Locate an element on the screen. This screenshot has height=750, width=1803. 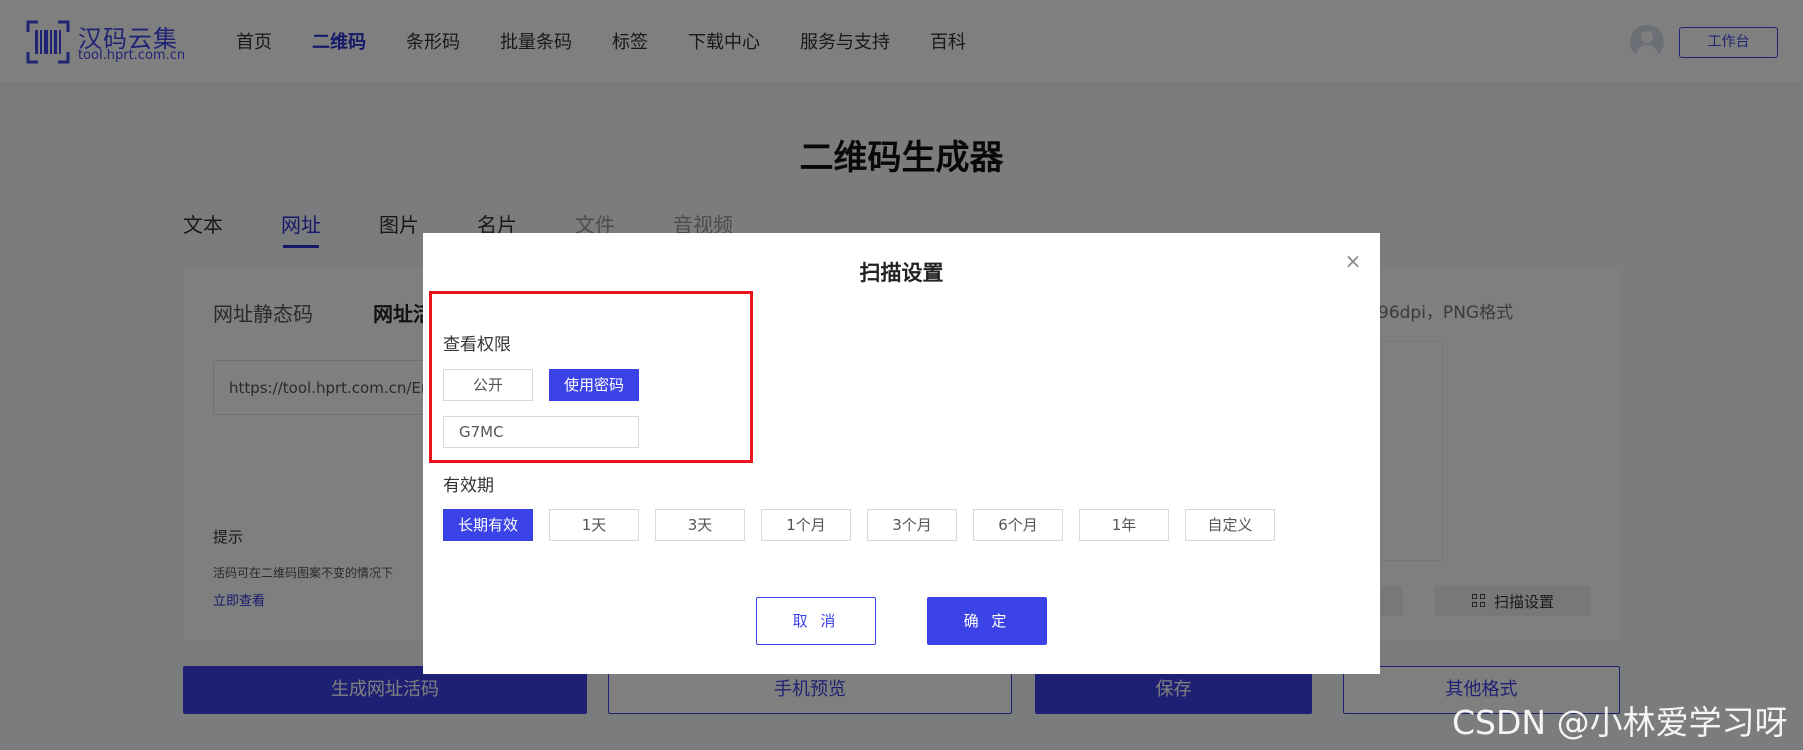
csdn-watermark: CSDN @小林爱学习呀 is located at coordinates (1620, 722).